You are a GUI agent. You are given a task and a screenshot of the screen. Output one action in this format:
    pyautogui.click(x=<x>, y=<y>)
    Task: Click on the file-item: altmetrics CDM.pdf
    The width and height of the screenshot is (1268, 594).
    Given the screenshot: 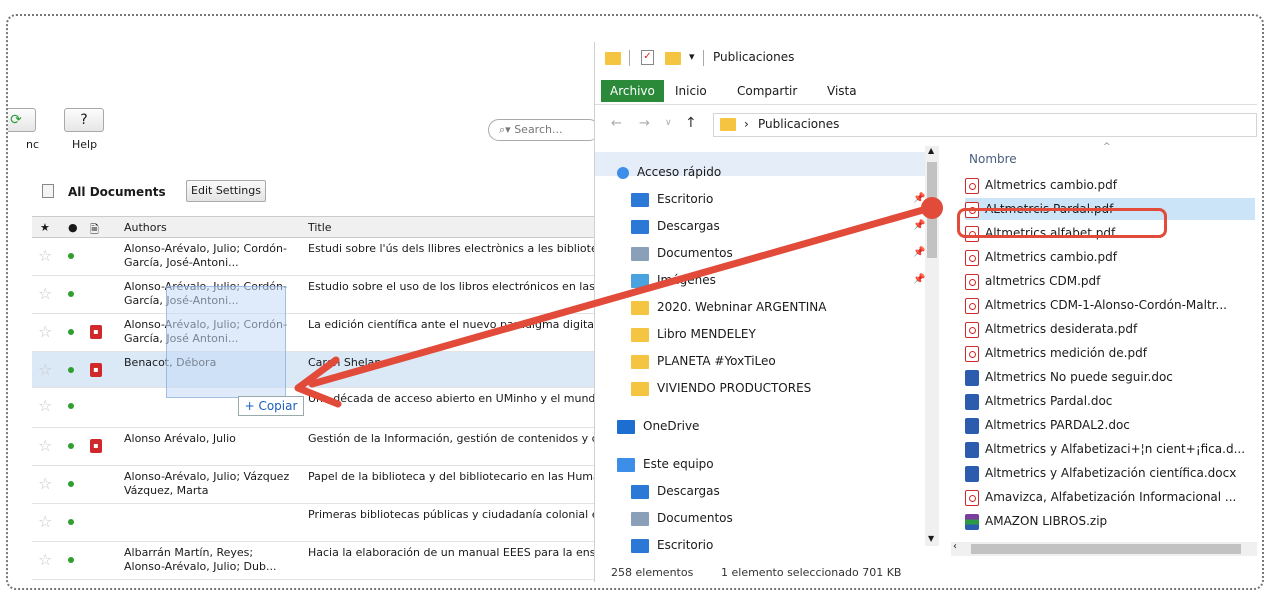 What is the action you would take?
    pyautogui.click(x=1110, y=281)
    